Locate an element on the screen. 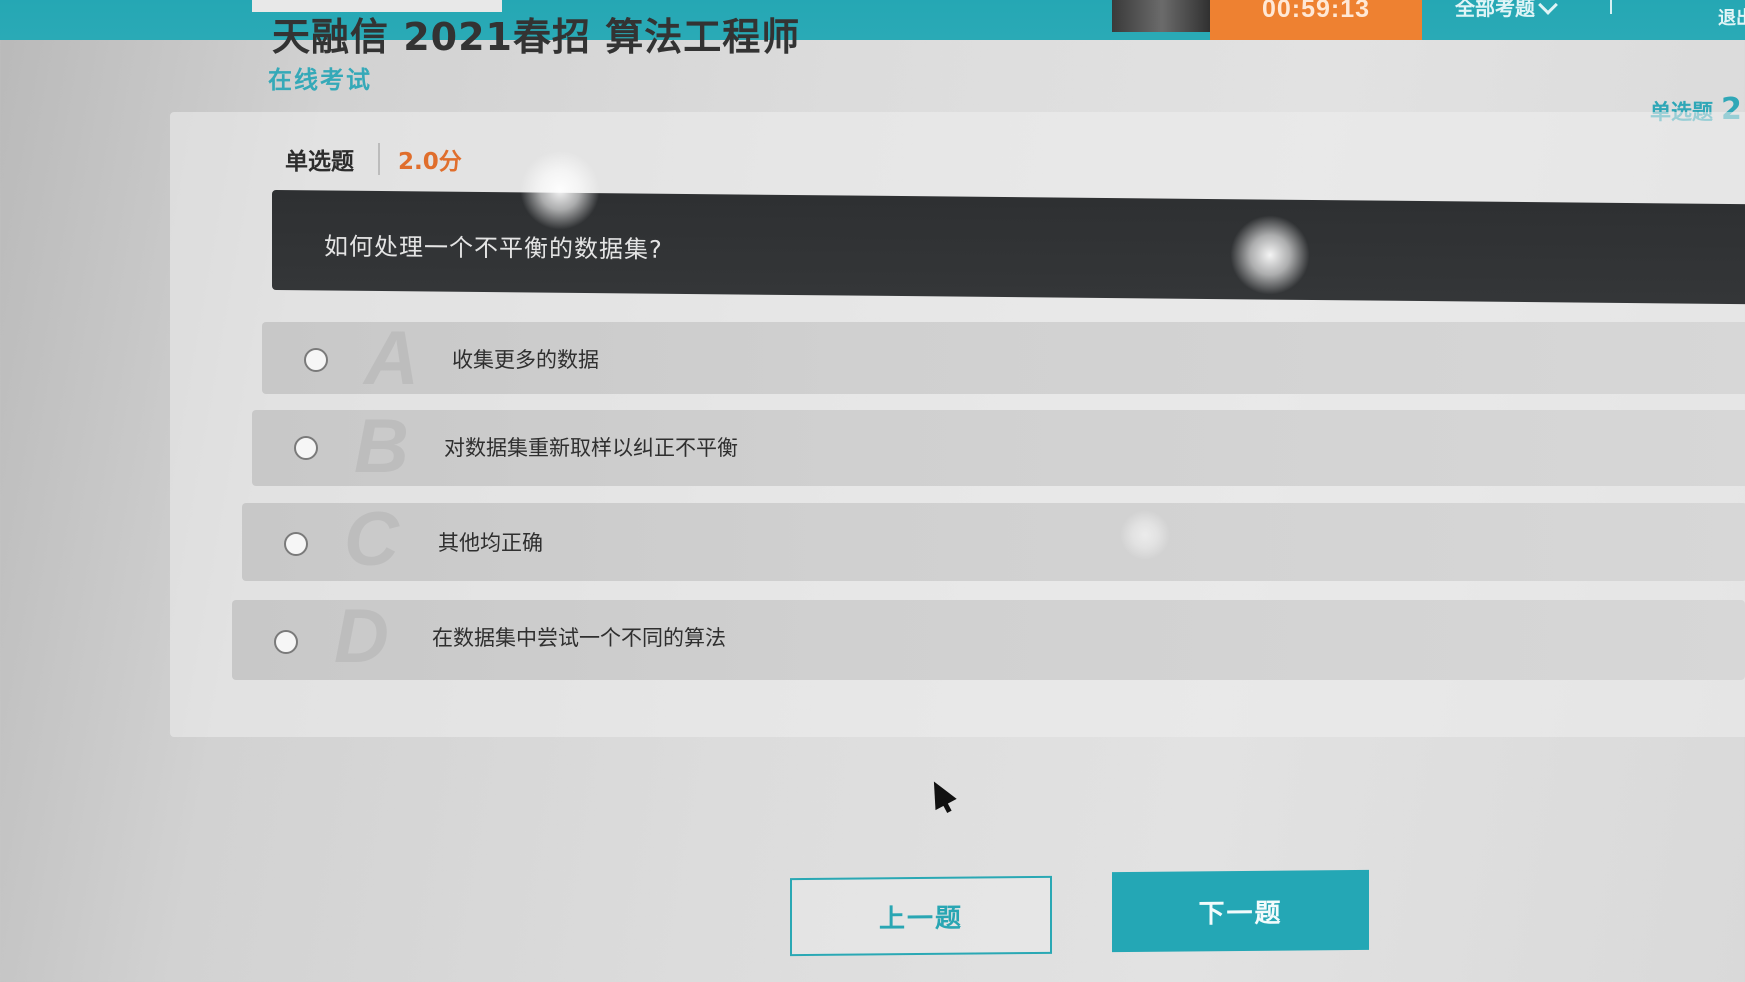 The image size is (1745, 982). all-questions-dropdown: 全部考题 is located at coordinates (1506, 10).